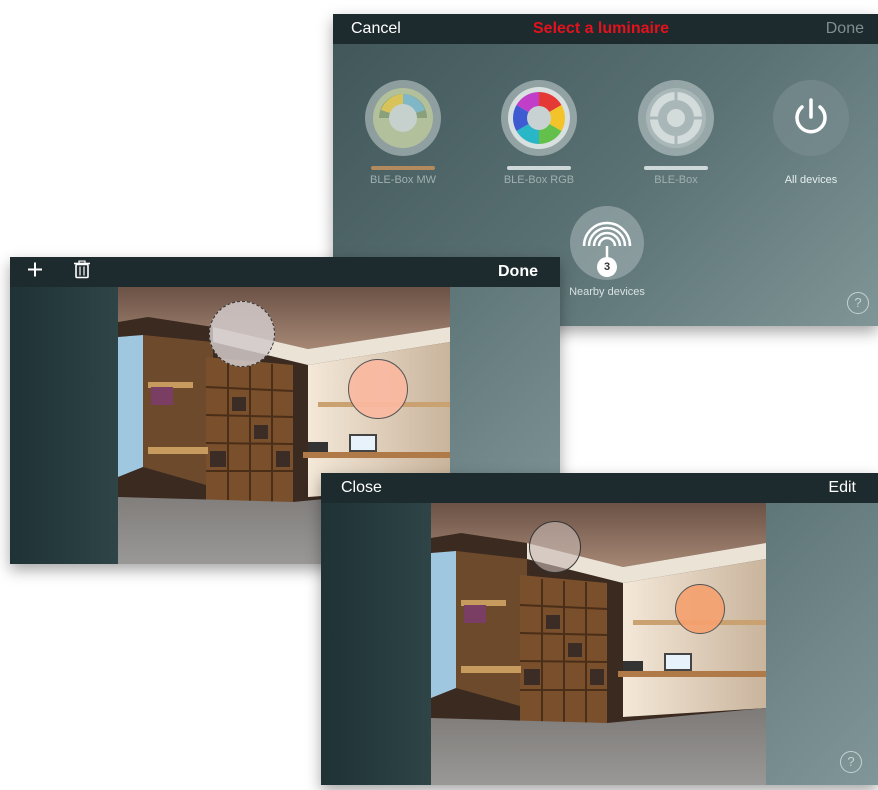  Describe the element at coordinates (811, 118) in the screenshot. I see `power-icon` at that location.